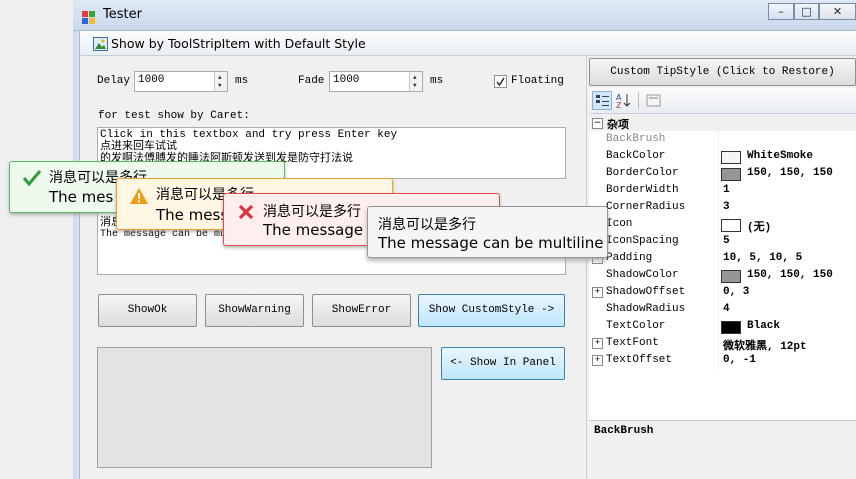 This screenshot has height=479, width=856. Describe the element at coordinates (254, 310) in the screenshot. I see `show-warning-button: ShowWarning` at that location.